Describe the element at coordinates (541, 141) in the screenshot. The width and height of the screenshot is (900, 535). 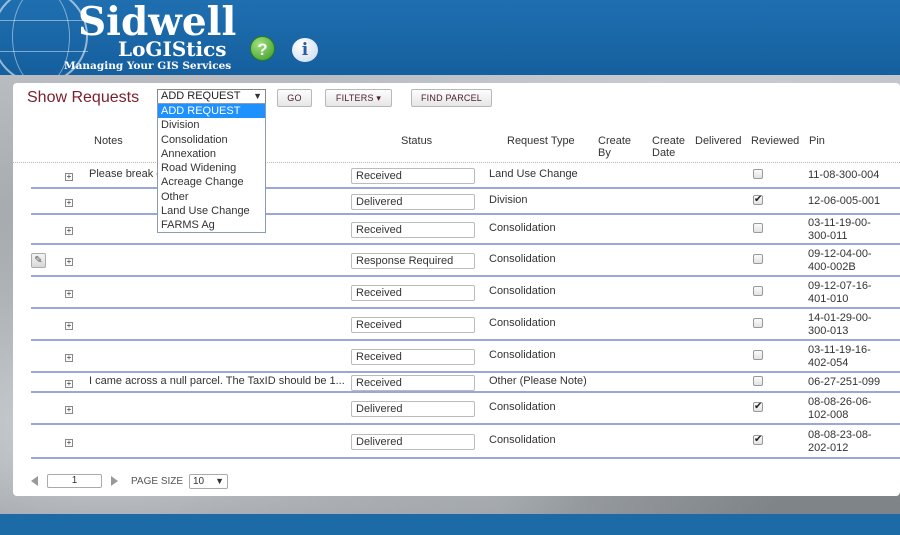
I see `col-request-type: Request Type` at that location.